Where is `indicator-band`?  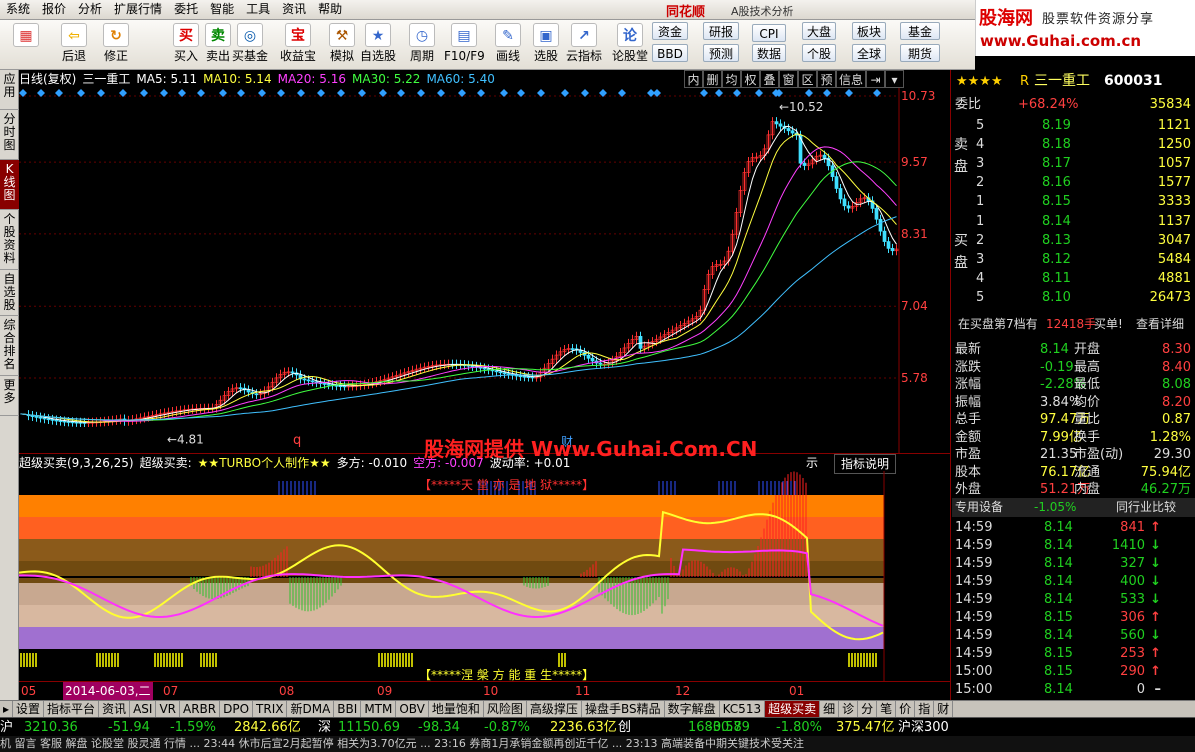
indicator-band is located at coordinates (451, 550).